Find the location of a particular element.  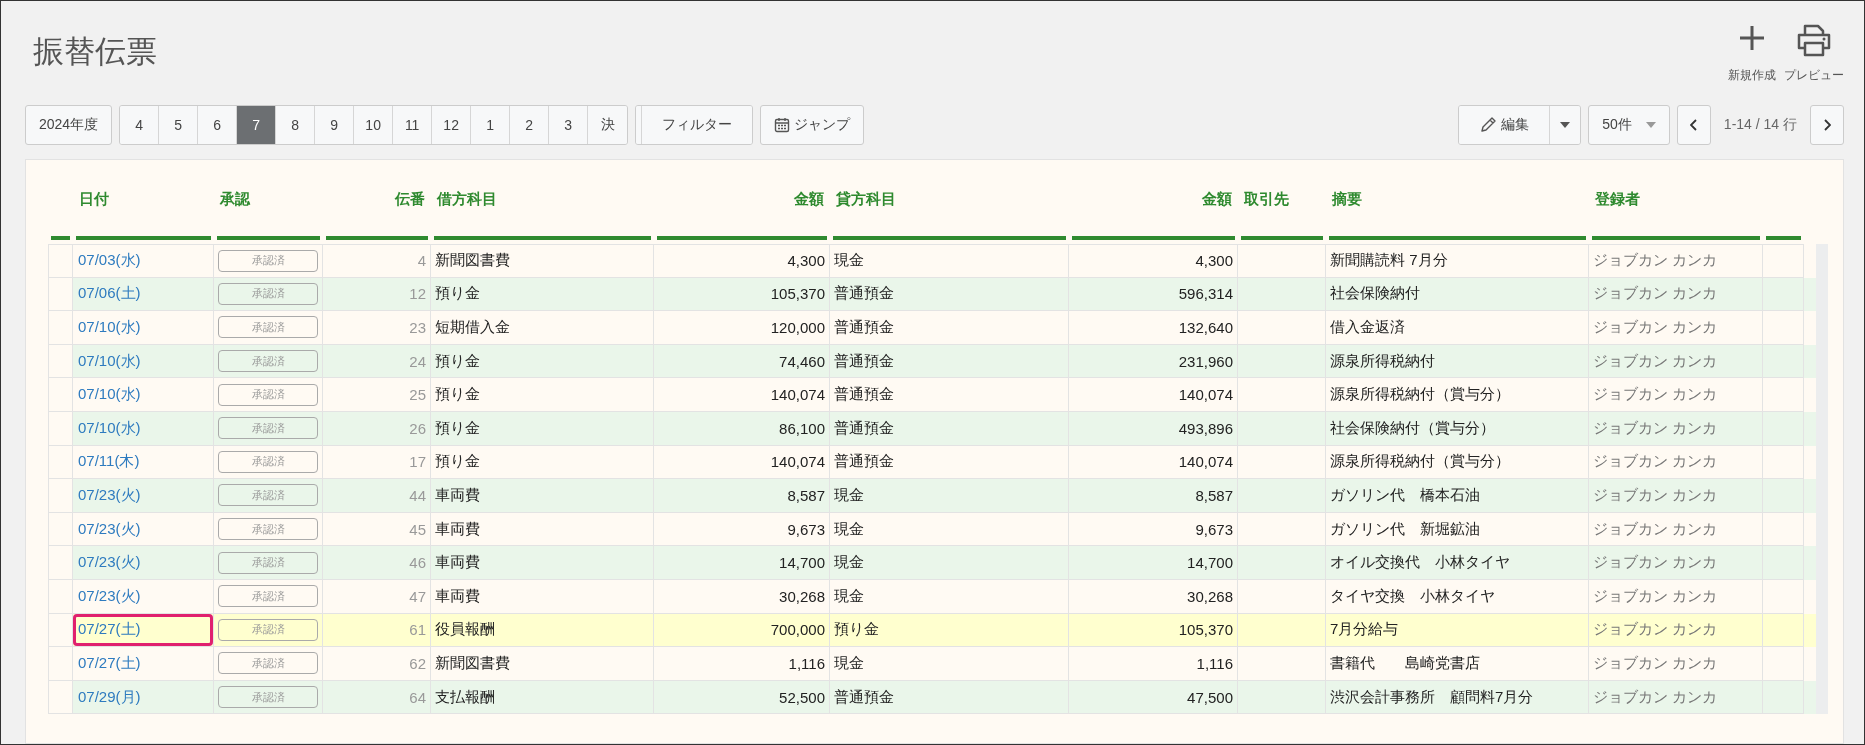

edit-menu-button is located at coordinates (1565, 125).